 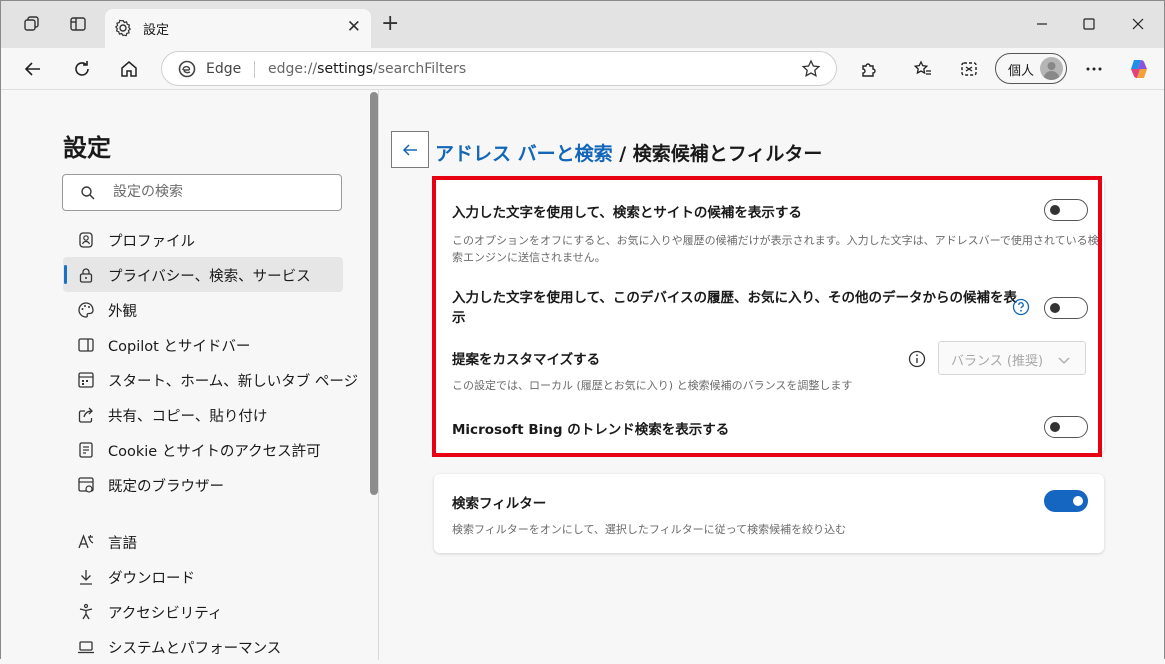 What do you see at coordinates (86, 345) in the screenshot?
I see `sidebar-icon` at bounding box center [86, 345].